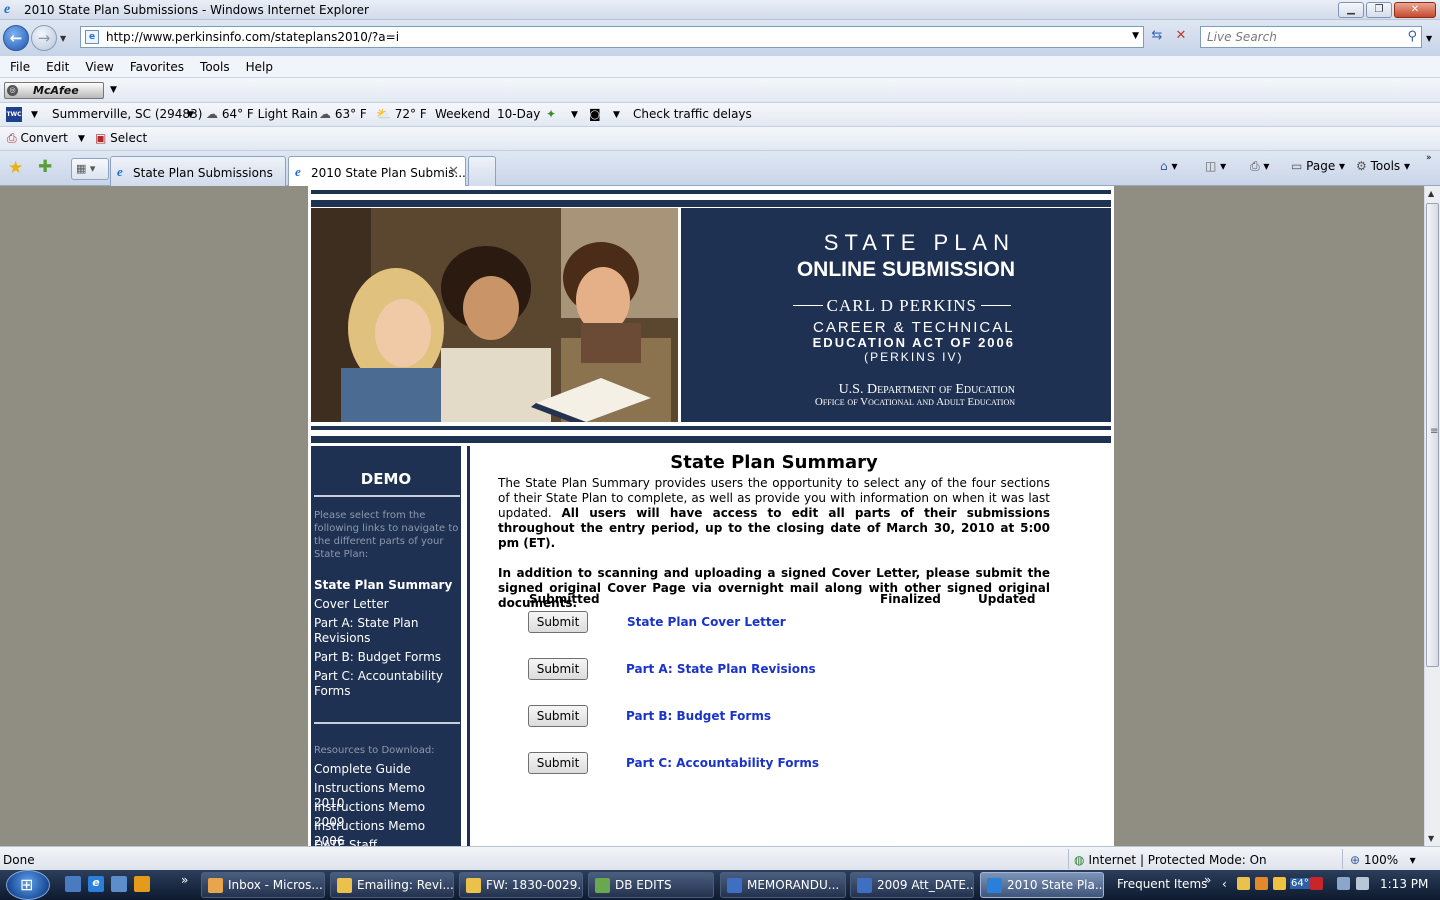  What do you see at coordinates (602, 885) in the screenshot?
I see `excel-icon` at bounding box center [602, 885].